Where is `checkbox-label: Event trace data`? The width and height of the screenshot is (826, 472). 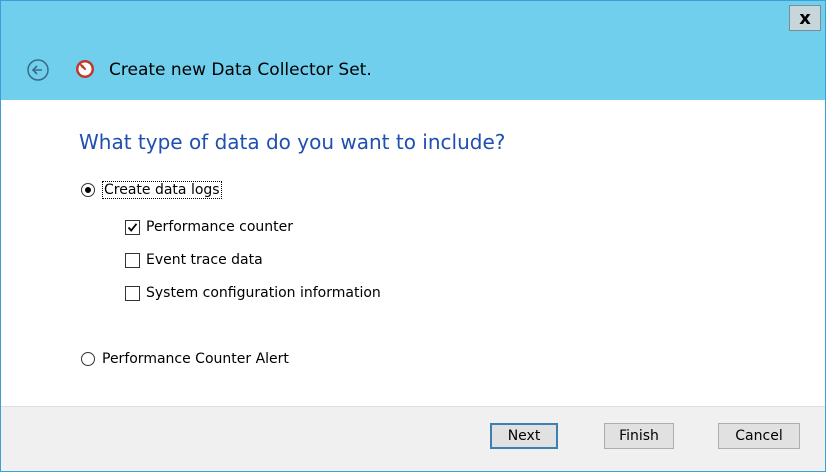
checkbox-label: Event trace data is located at coordinates (204, 260).